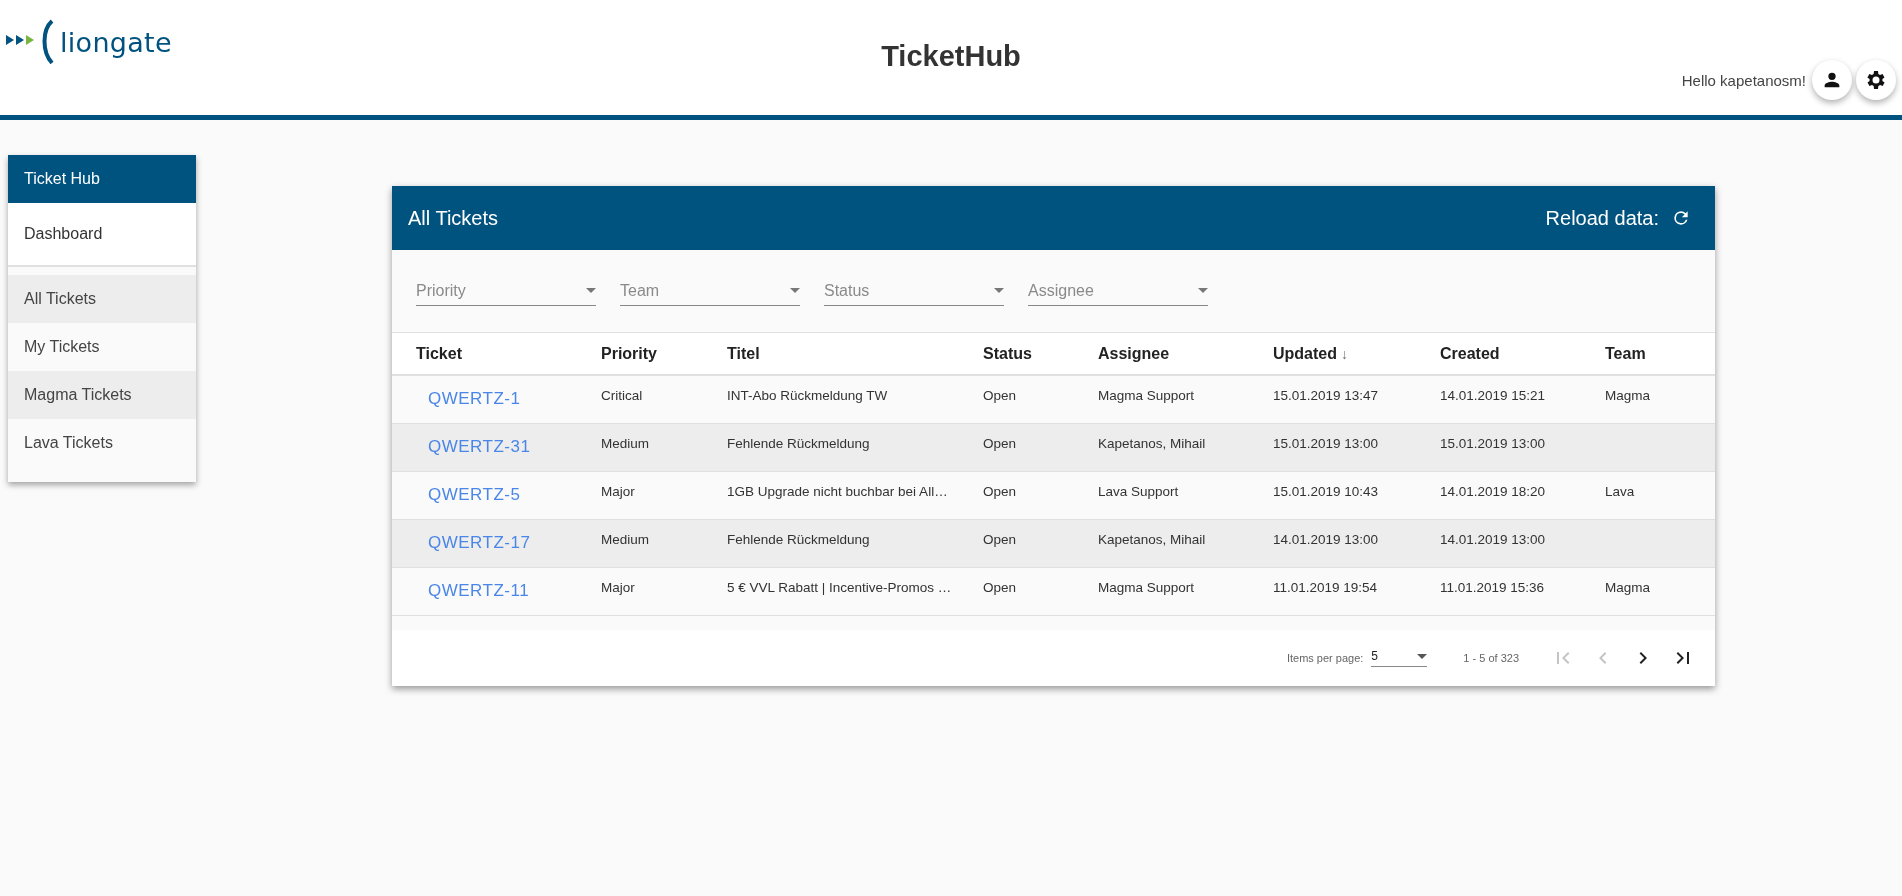 This screenshot has width=1902, height=896. Describe the element at coordinates (1832, 80) in the screenshot. I see `account-button` at that location.